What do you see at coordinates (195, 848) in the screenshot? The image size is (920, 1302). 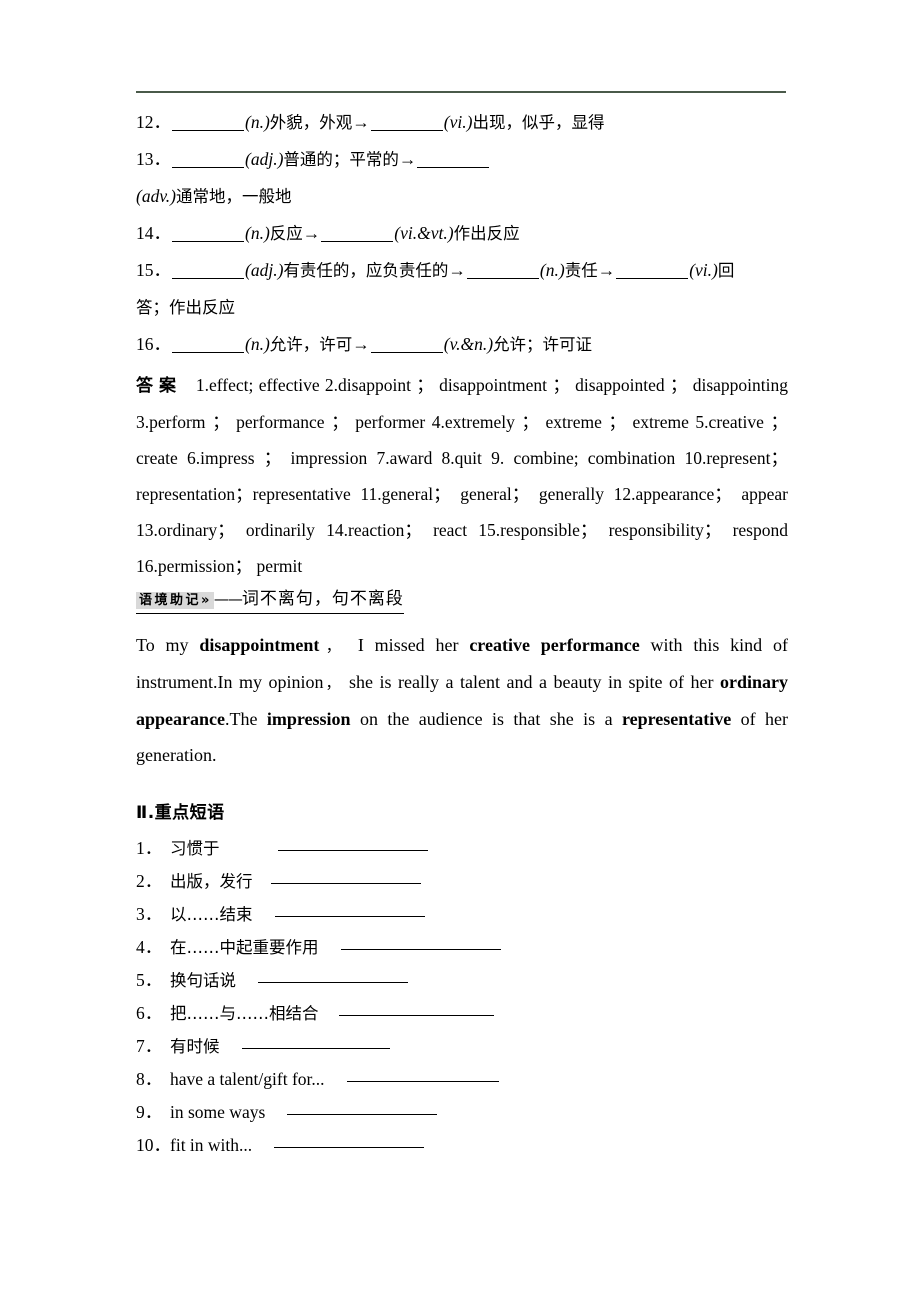 I see `phrase-text: 习惯于` at bounding box center [195, 848].